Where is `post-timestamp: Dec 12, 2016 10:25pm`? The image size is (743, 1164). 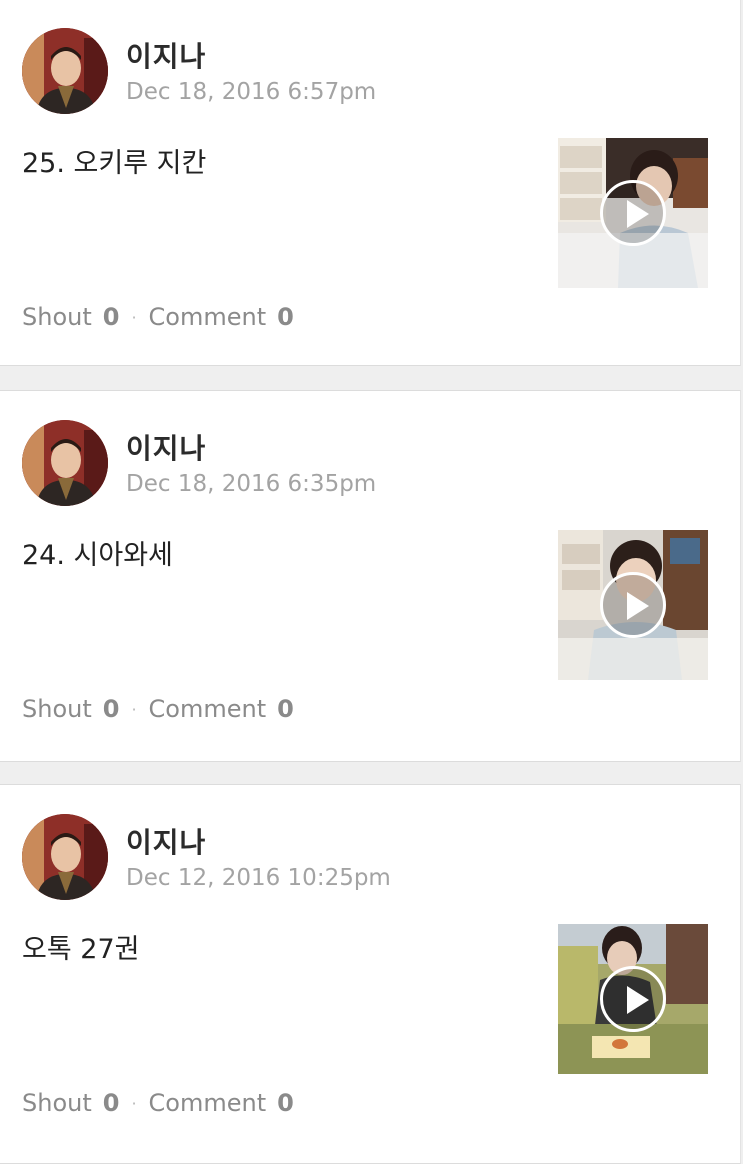 post-timestamp: Dec 12, 2016 10:25pm is located at coordinates (258, 878).